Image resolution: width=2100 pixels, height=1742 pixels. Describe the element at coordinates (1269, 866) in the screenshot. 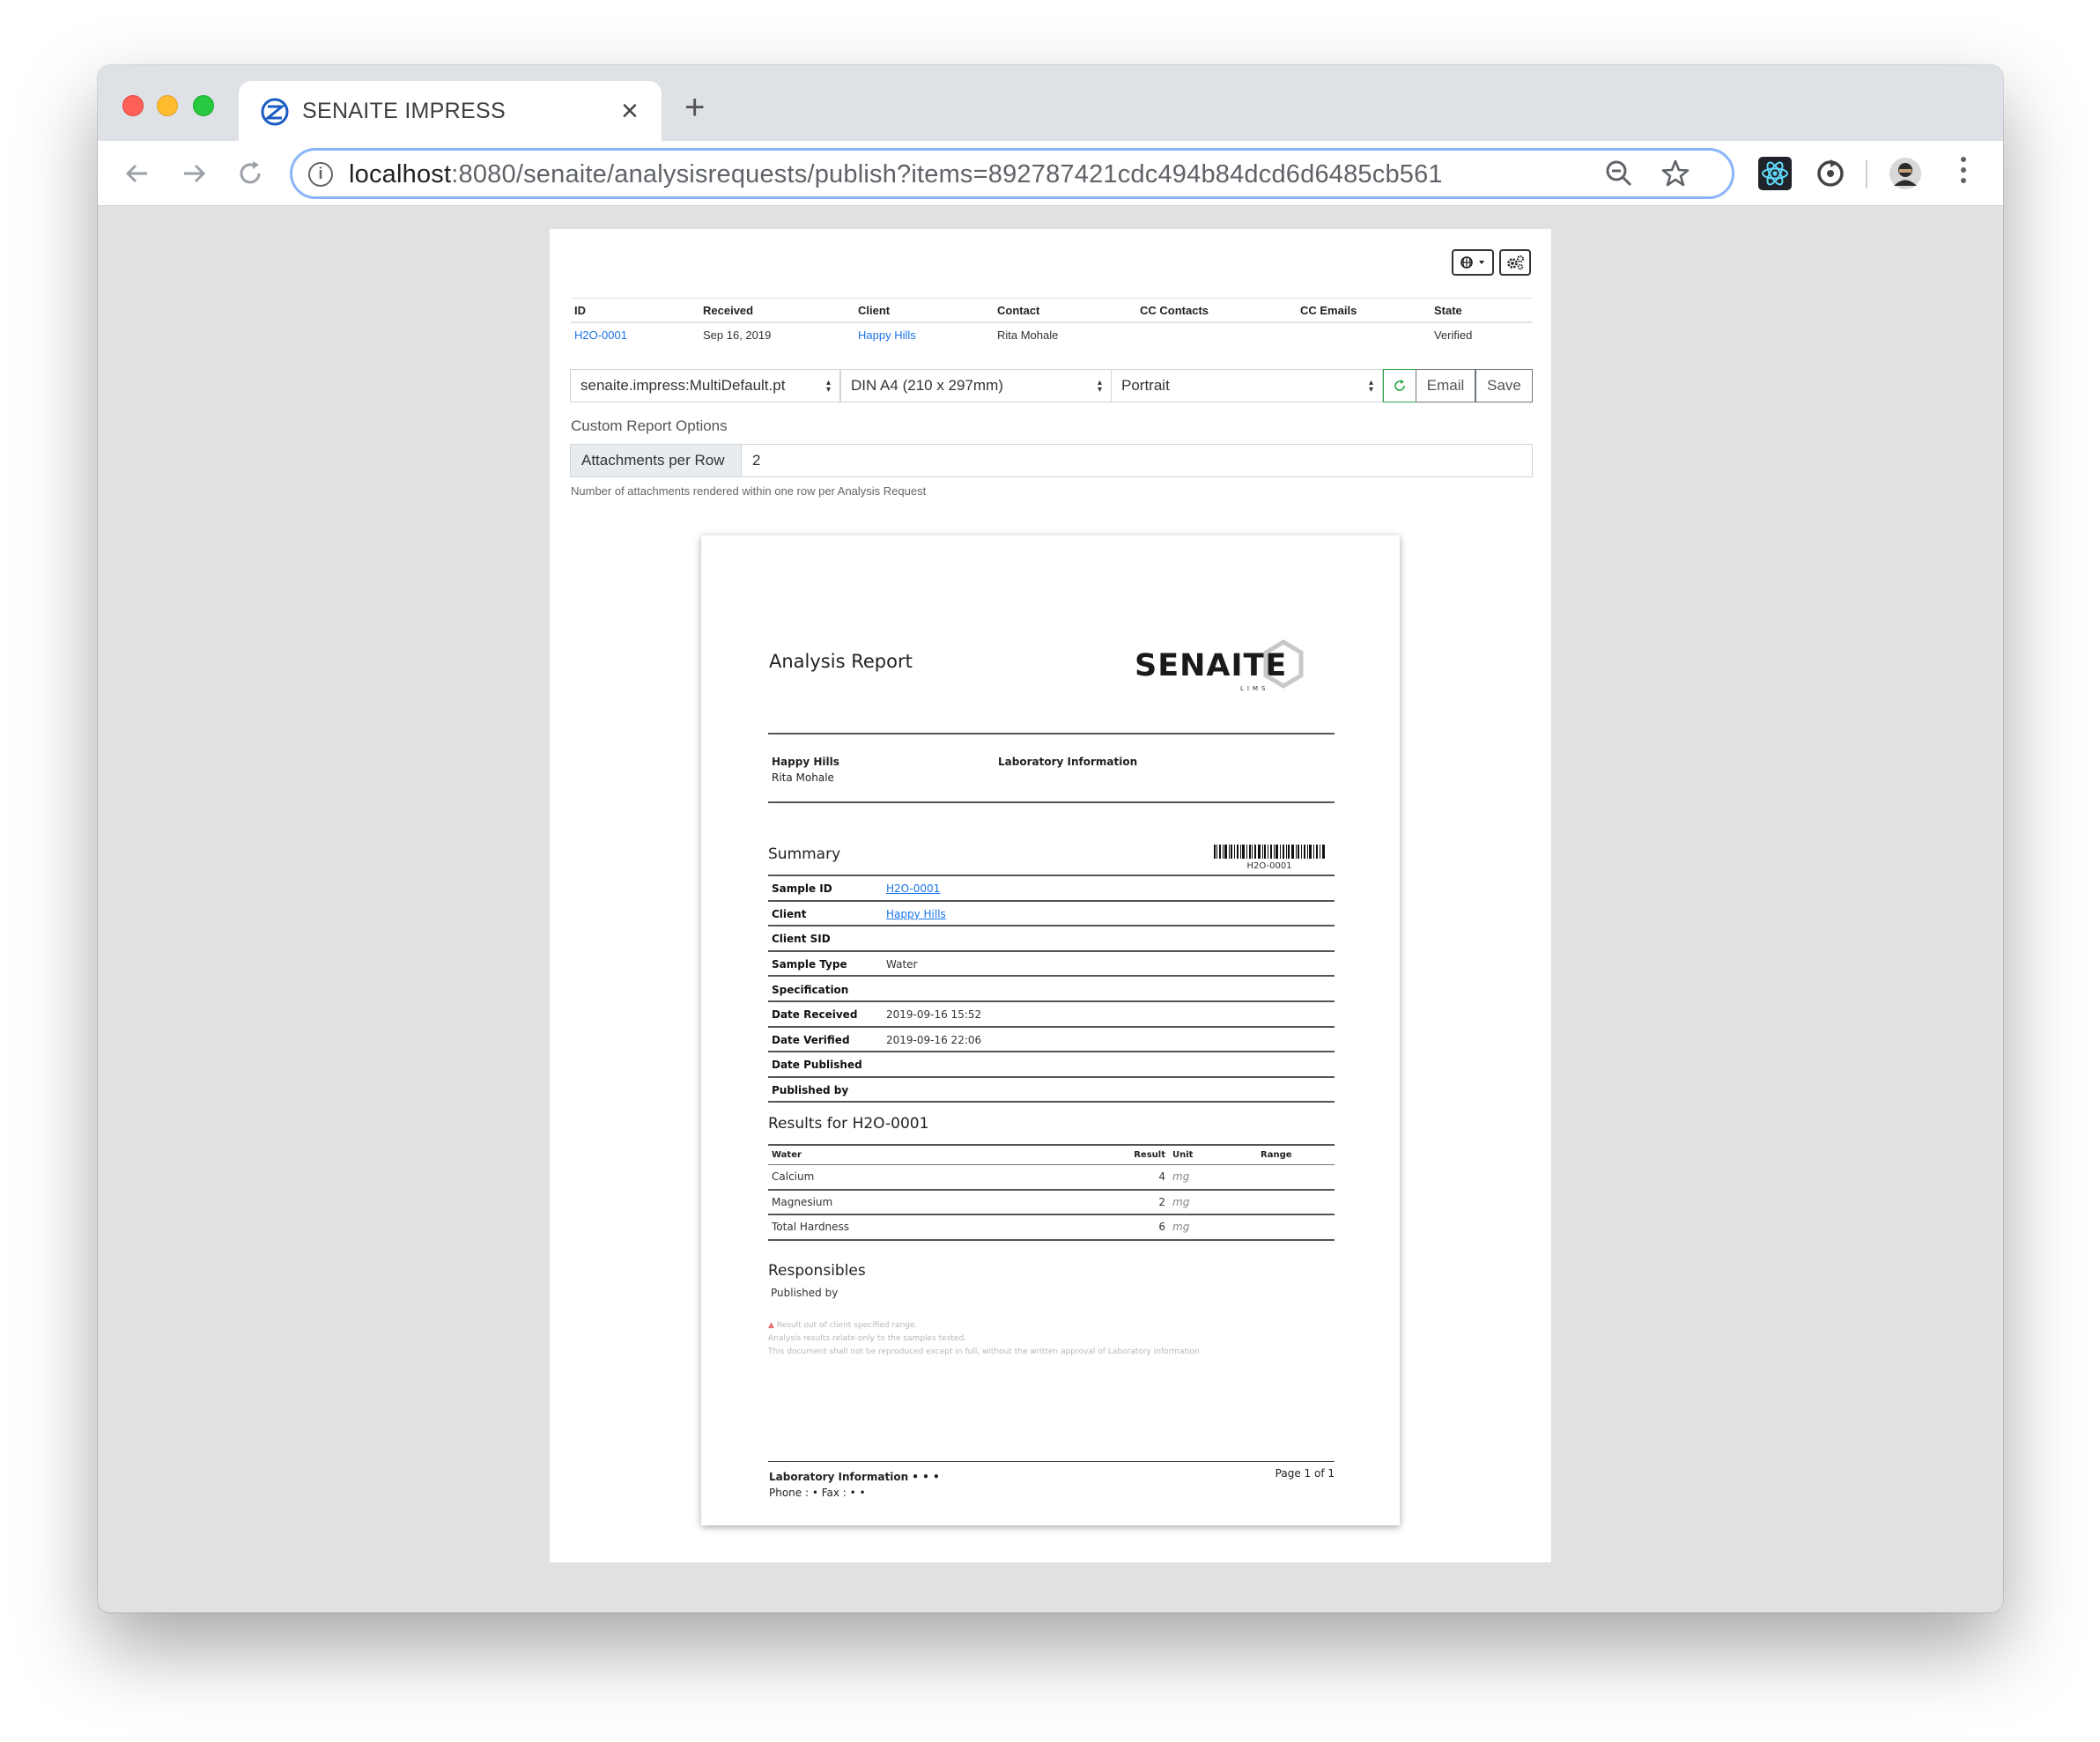

I see `barcode-label: H2O-0001` at that location.